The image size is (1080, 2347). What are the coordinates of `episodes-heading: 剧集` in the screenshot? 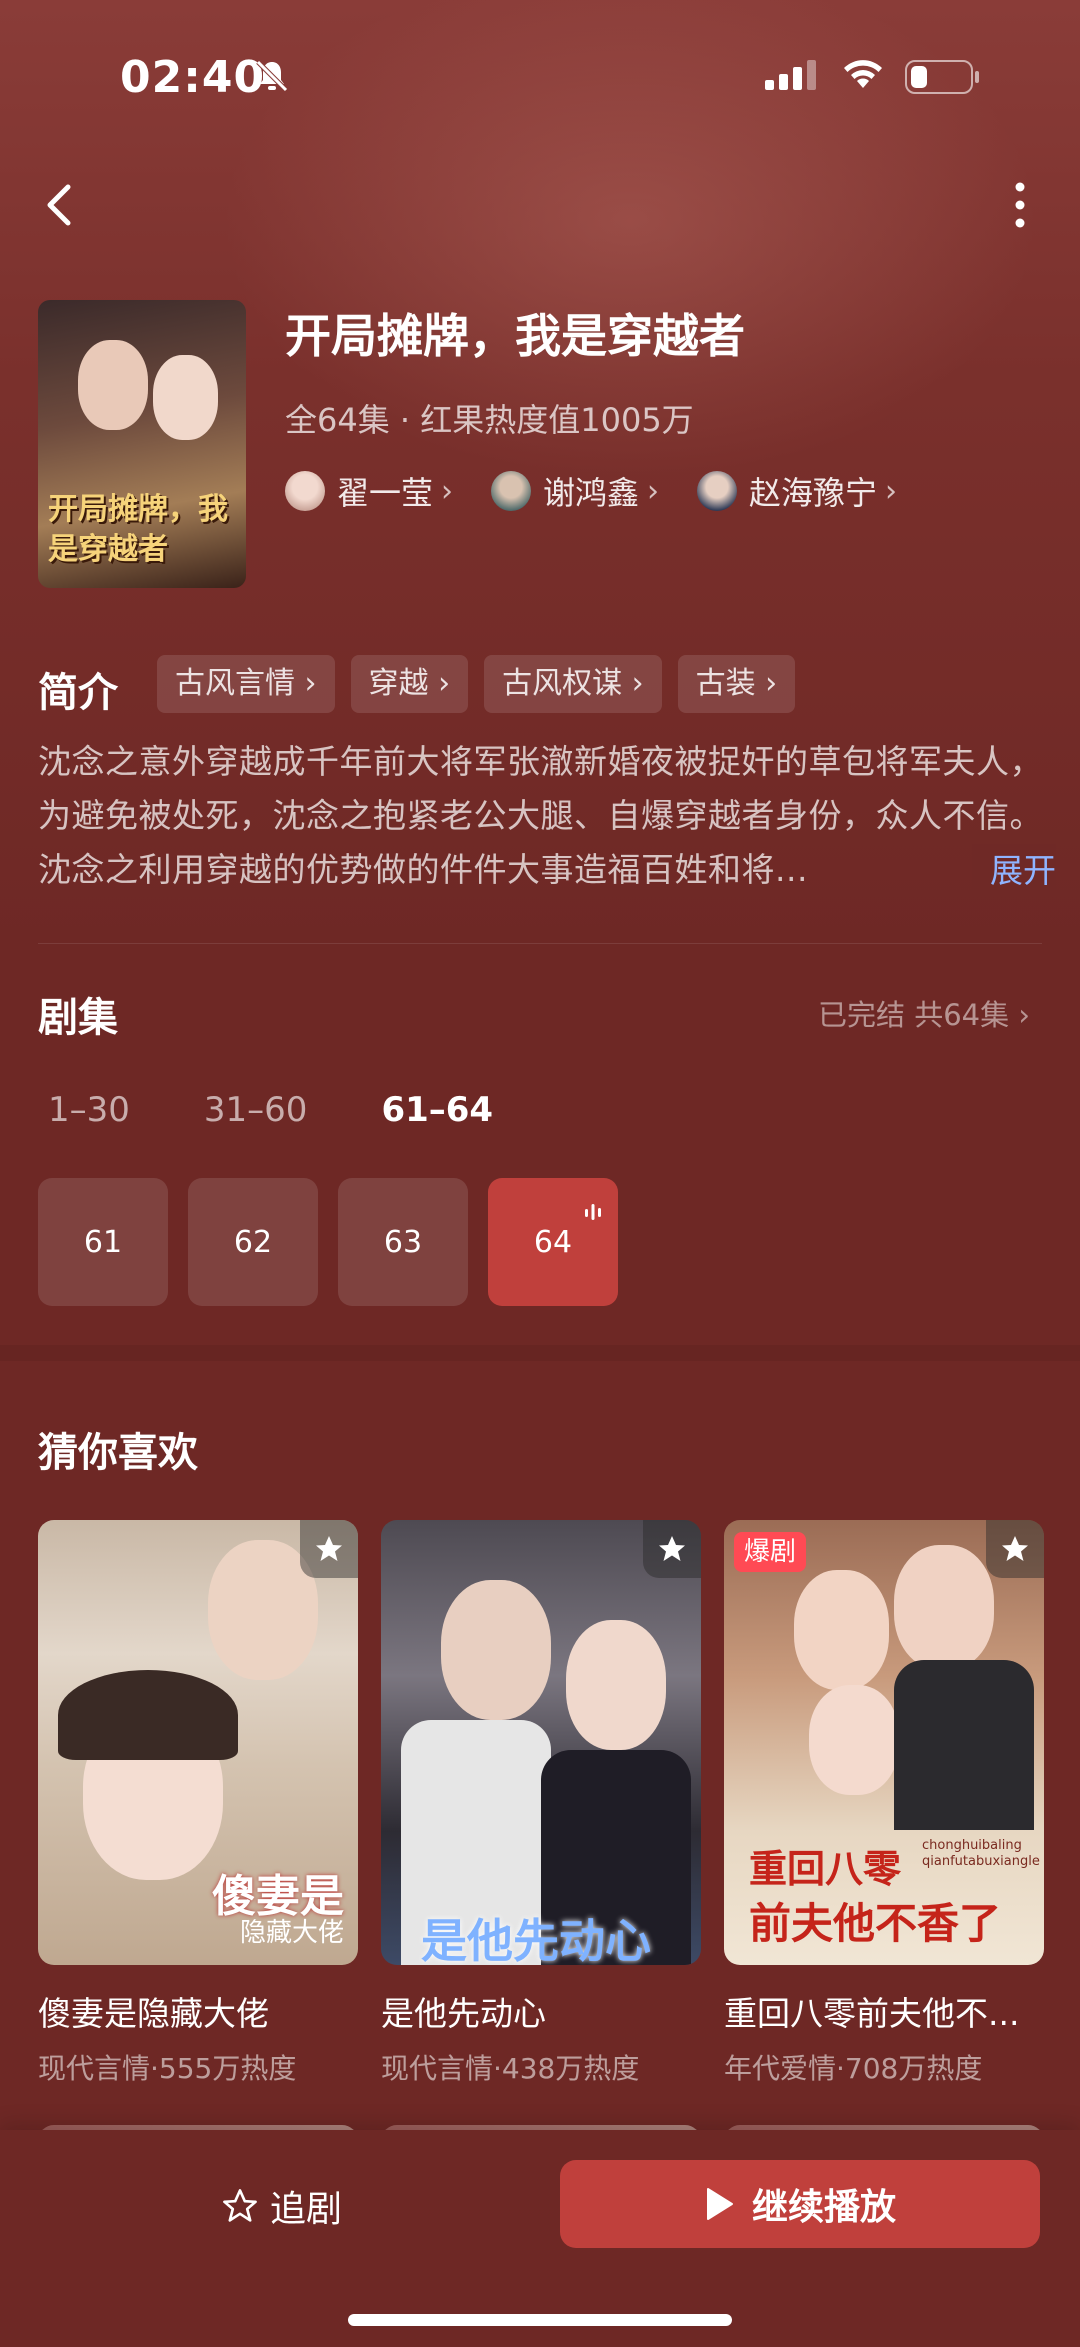 It's located at (78, 1018).